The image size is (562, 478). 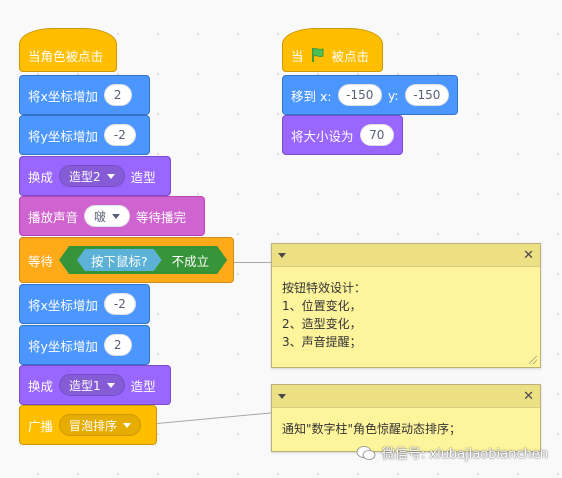 I want to click on change-x-label-2: 将x坐标增加, so click(x=63, y=305).